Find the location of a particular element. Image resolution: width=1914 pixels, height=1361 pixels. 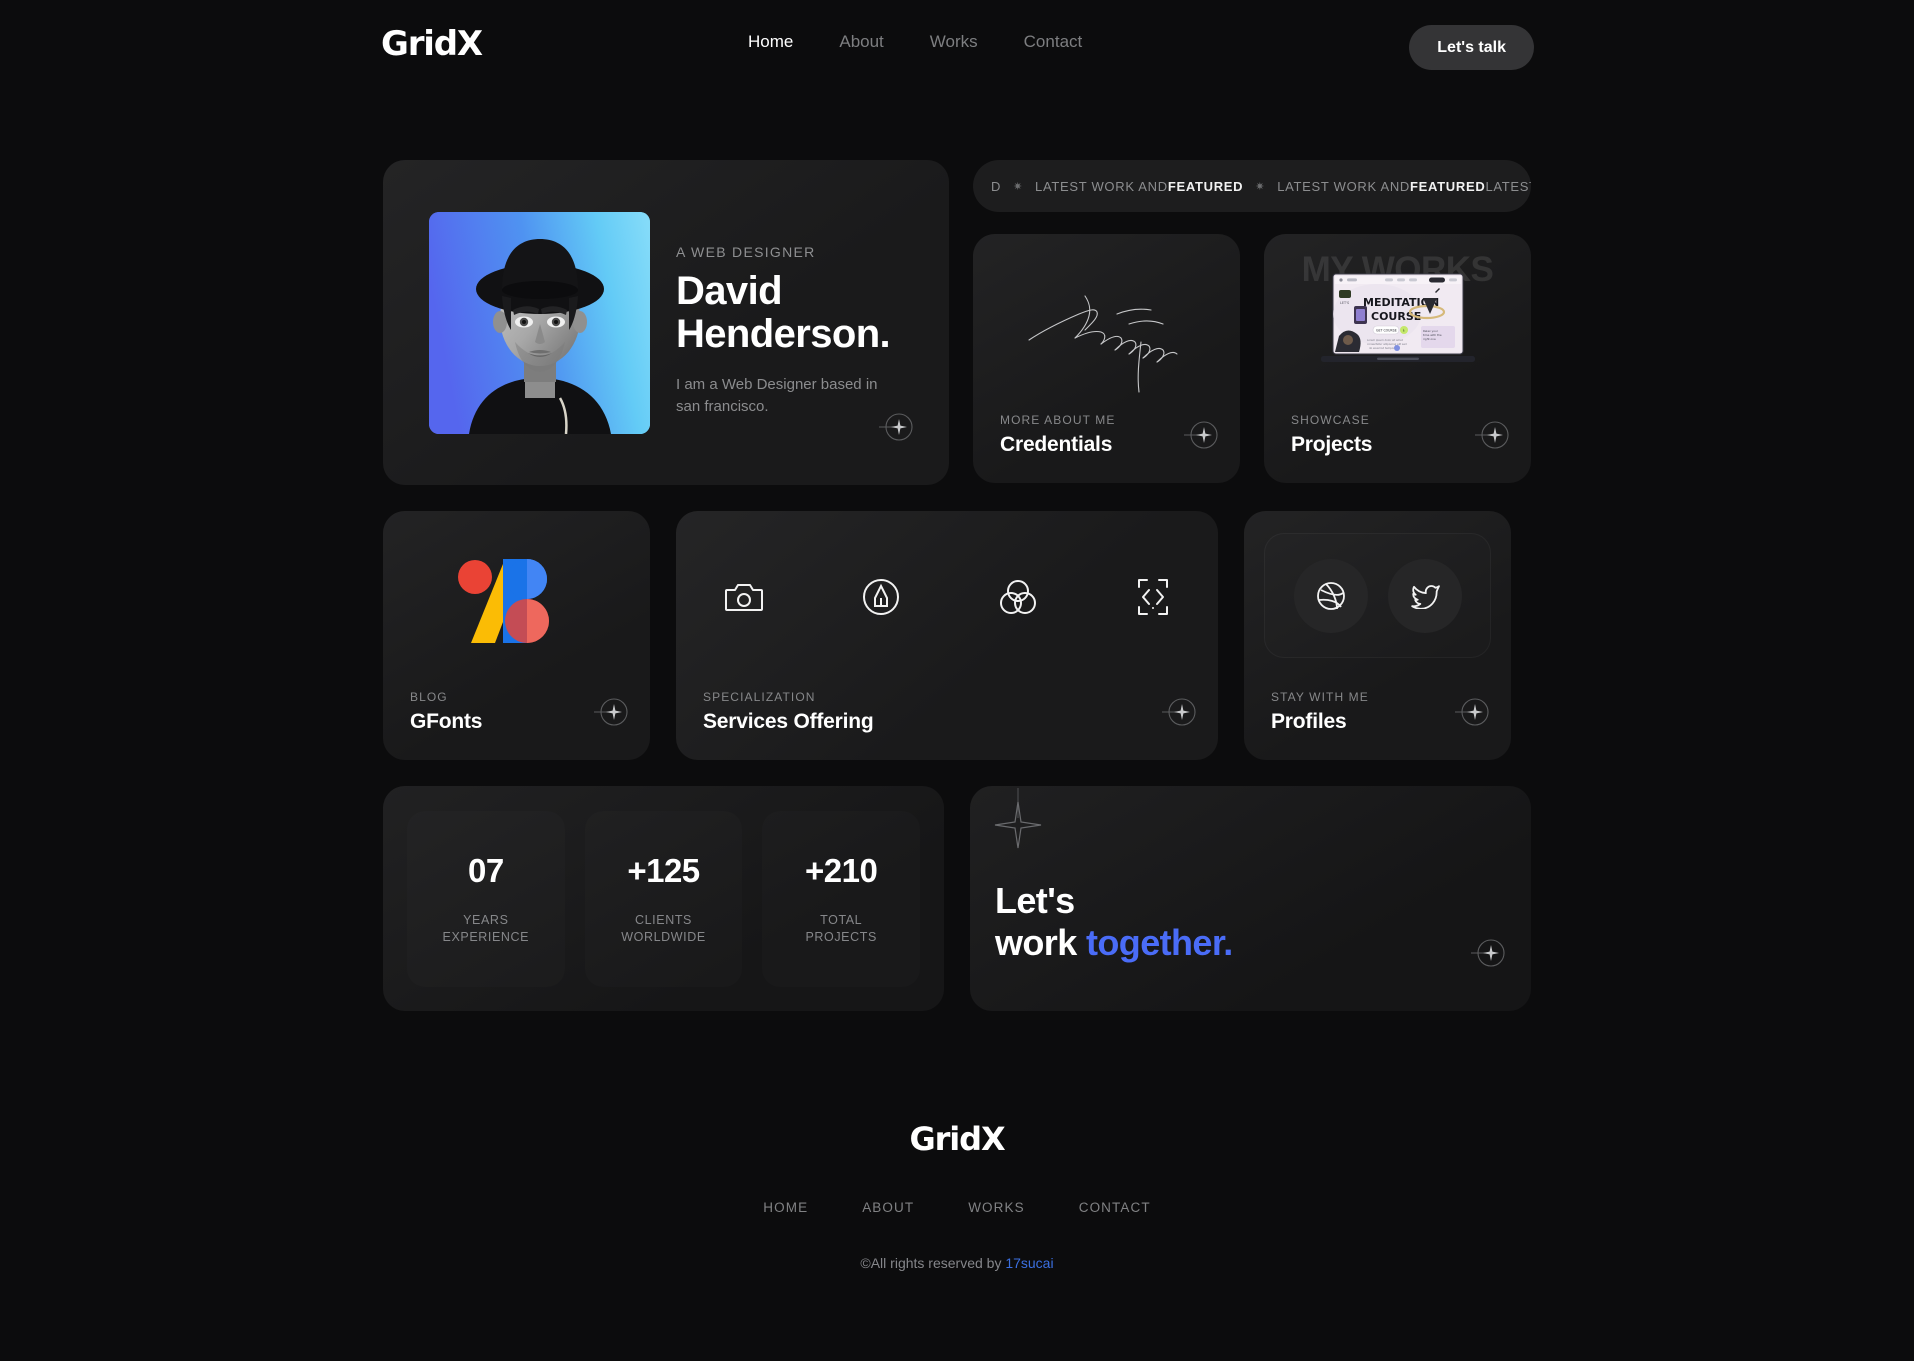

camera-icon is located at coordinates (744, 599).